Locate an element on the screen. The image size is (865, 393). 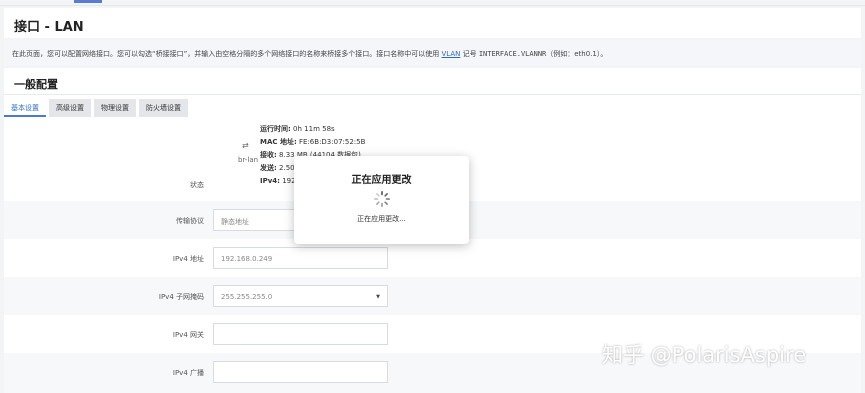
tab-basic: 基本设置 is located at coordinates (25, 108).